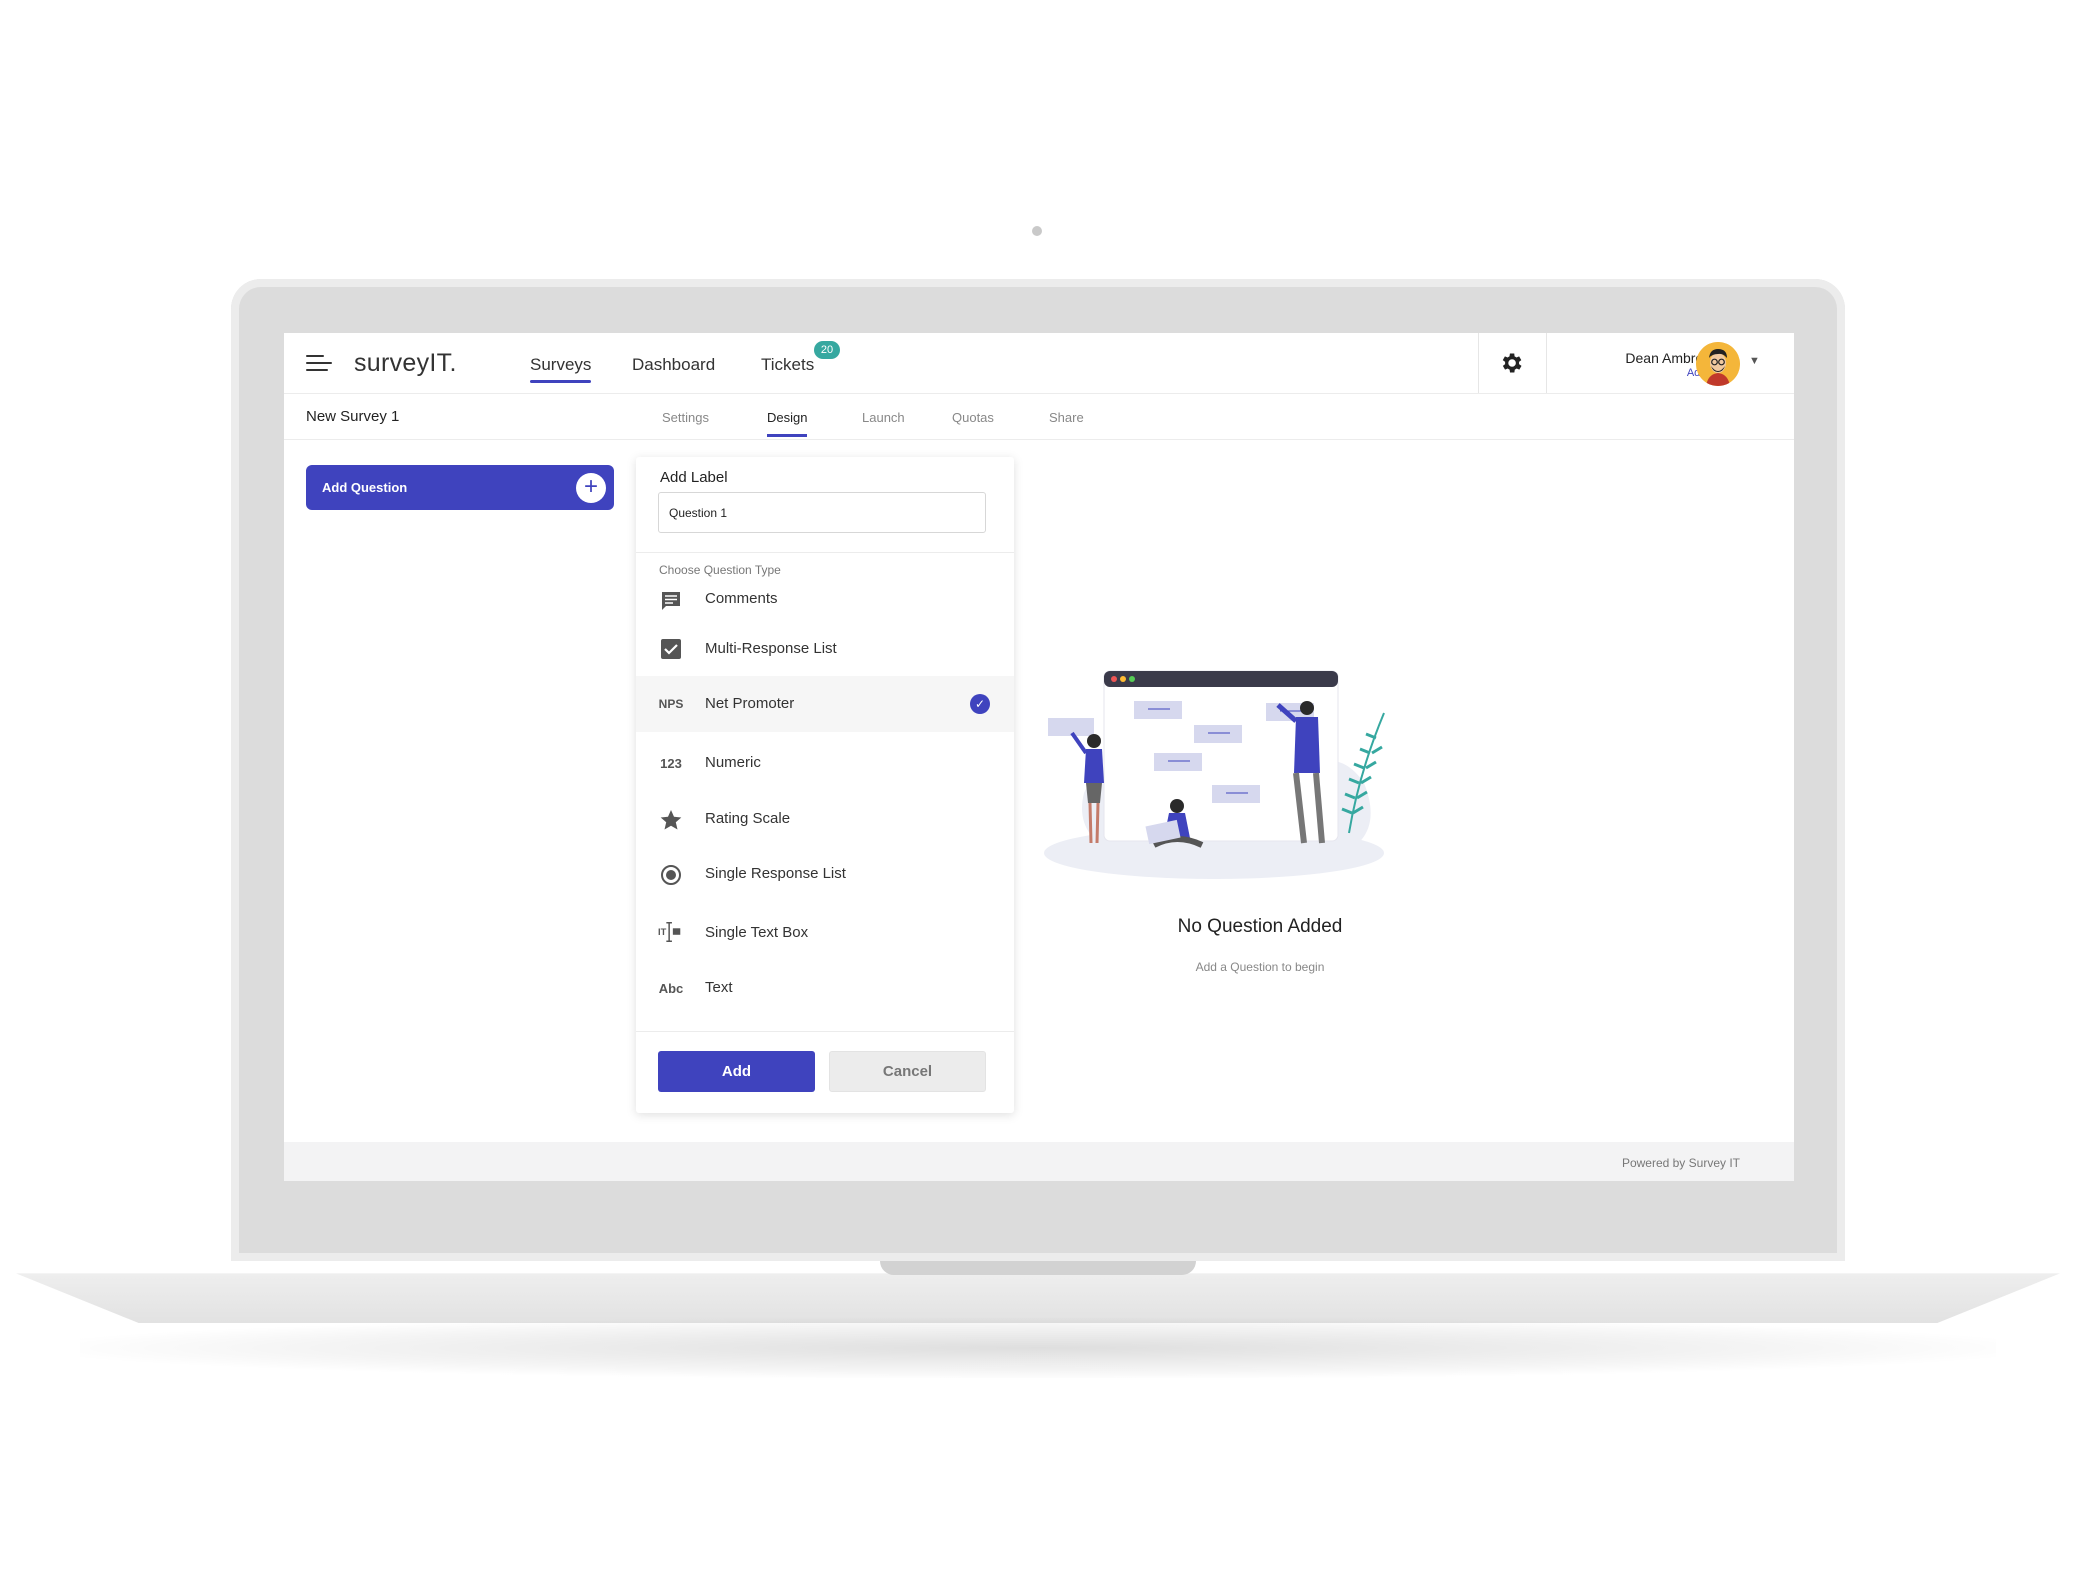 The image size is (2076, 1578). I want to click on add-button: Add, so click(736, 1071).